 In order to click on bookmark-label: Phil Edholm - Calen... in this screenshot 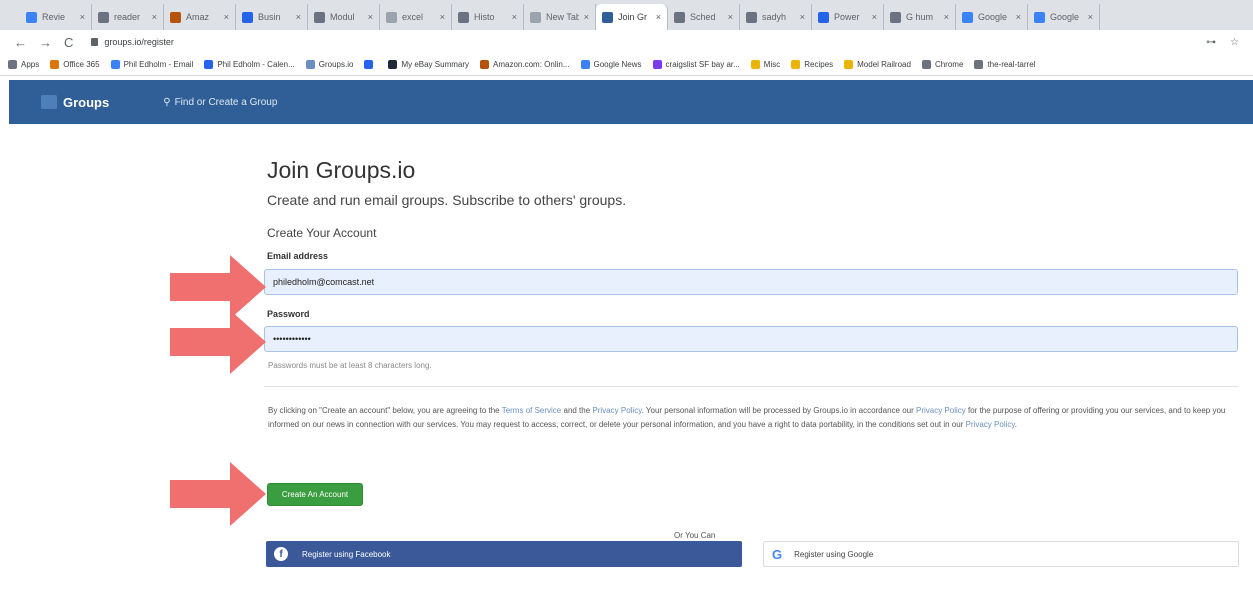, I will do `click(256, 64)`.